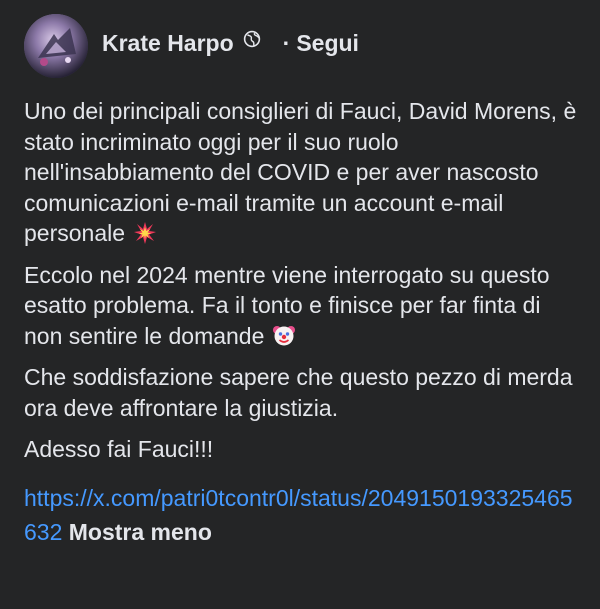  What do you see at coordinates (252, 39) in the screenshot?
I see `globe-icon` at bounding box center [252, 39].